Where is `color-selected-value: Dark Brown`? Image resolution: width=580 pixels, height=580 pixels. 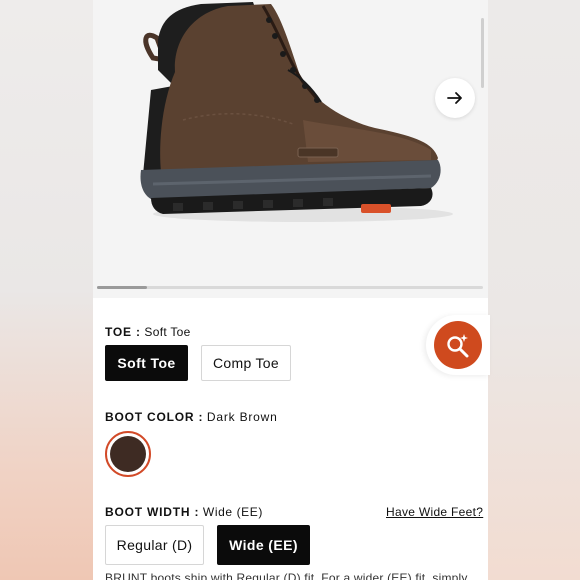
color-selected-value: Dark Brown is located at coordinates (242, 417).